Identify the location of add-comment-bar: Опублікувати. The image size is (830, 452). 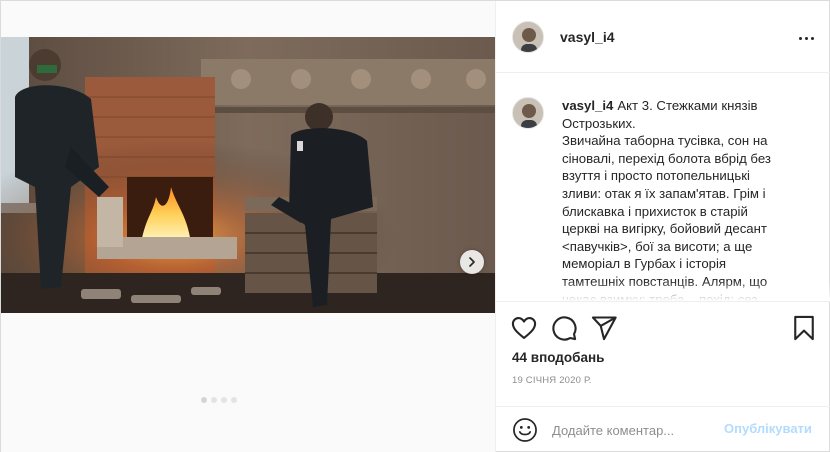
(663, 429).